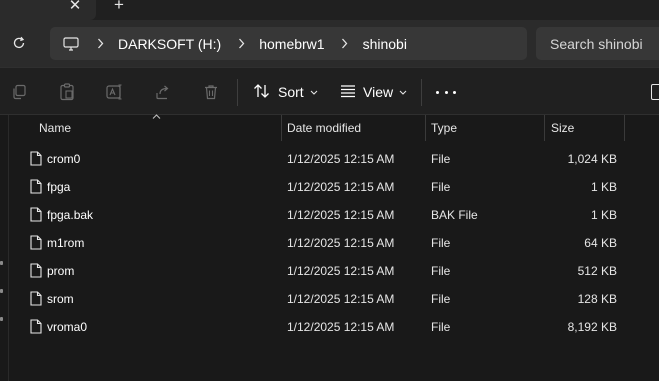  Describe the element at coordinates (119, 7) in the screenshot. I see `plus-icon: +` at that location.